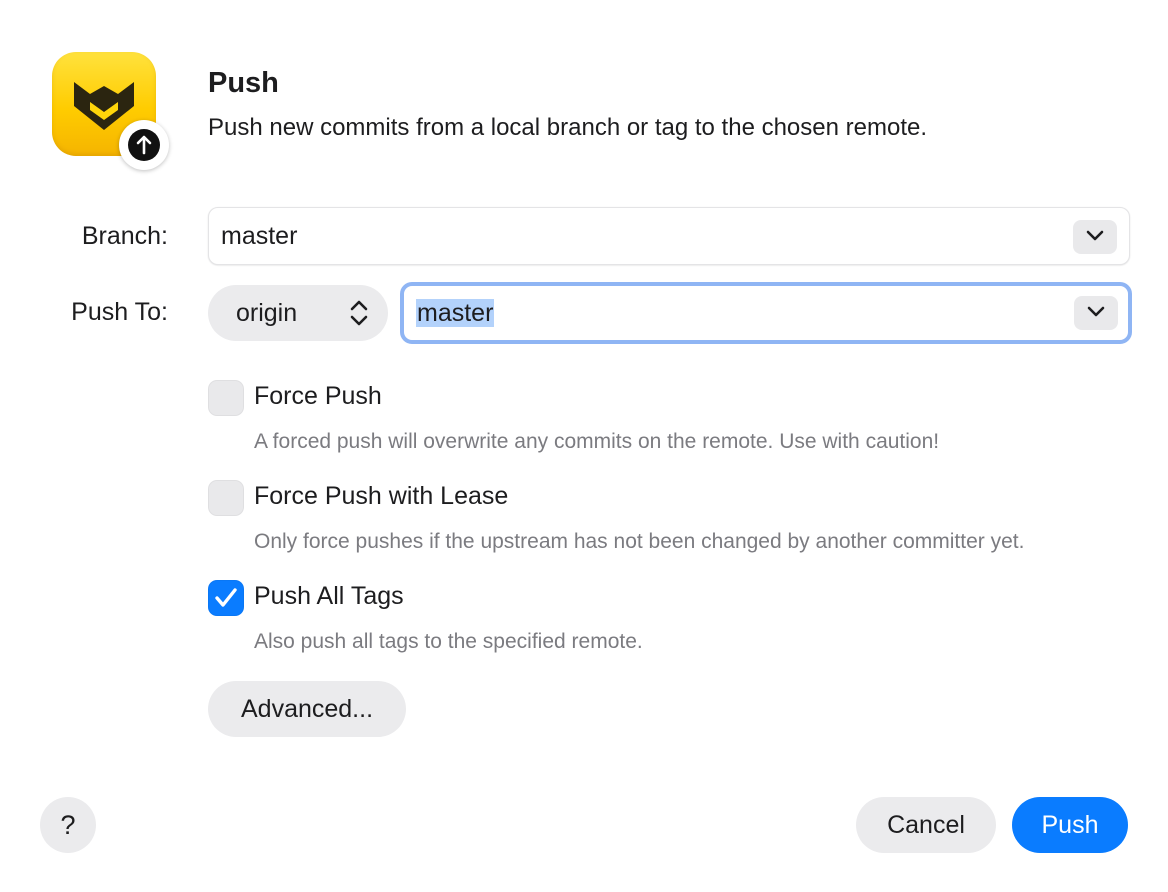 This screenshot has width=1168, height=892. I want to click on push-badge, so click(144, 145).